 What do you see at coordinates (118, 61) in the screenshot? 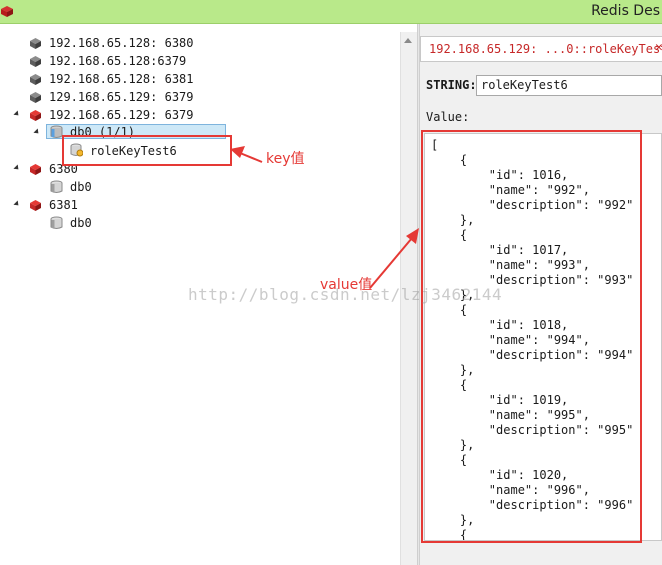
I see `server-label: 192.168.65.128:6379` at bounding box center [118, 61].